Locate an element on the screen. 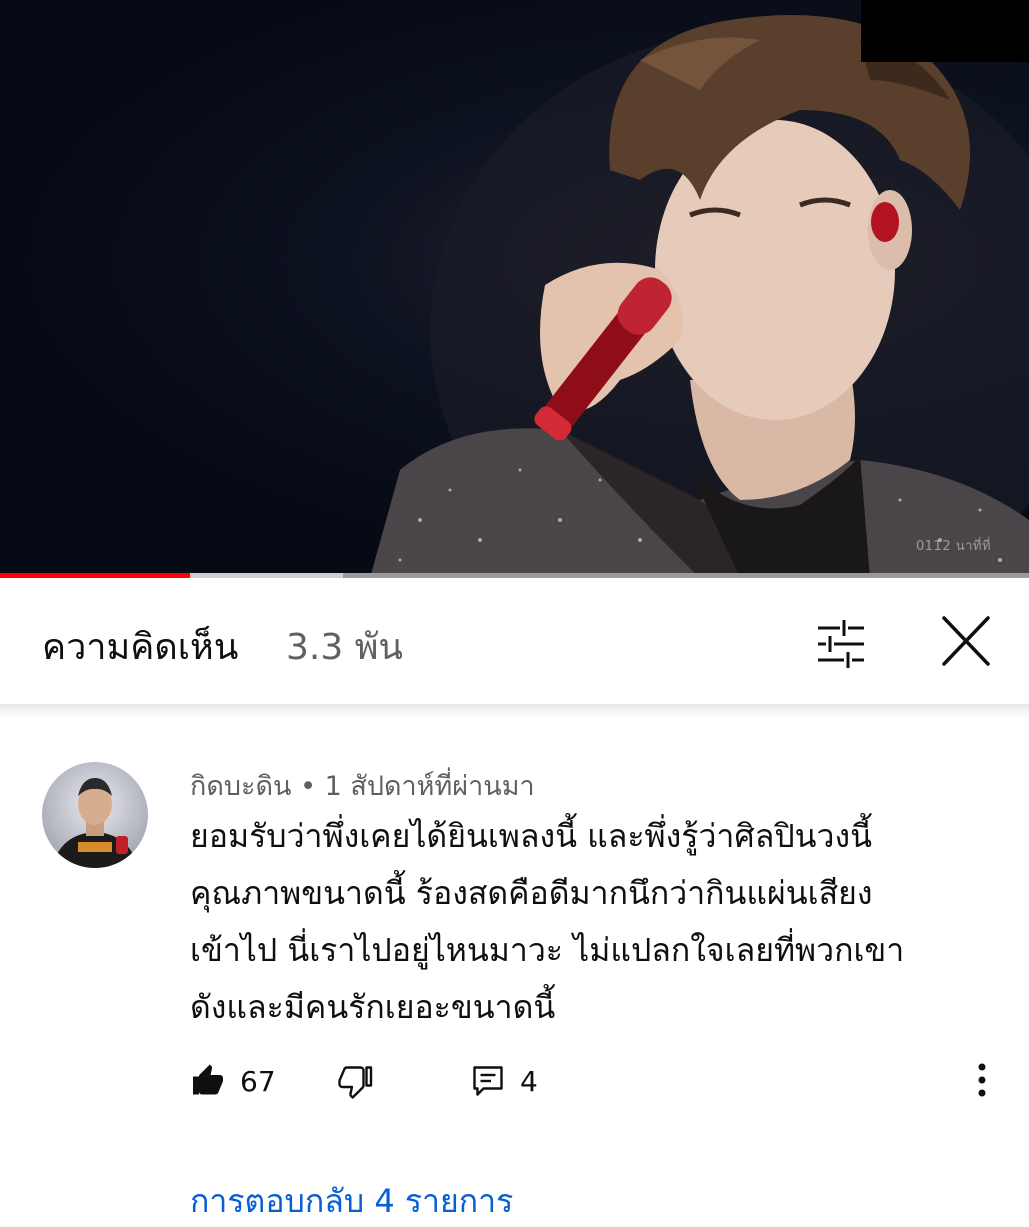 This screenshot has width=1029, height=1227. more-options-button is located at coordinates (982, 1081).